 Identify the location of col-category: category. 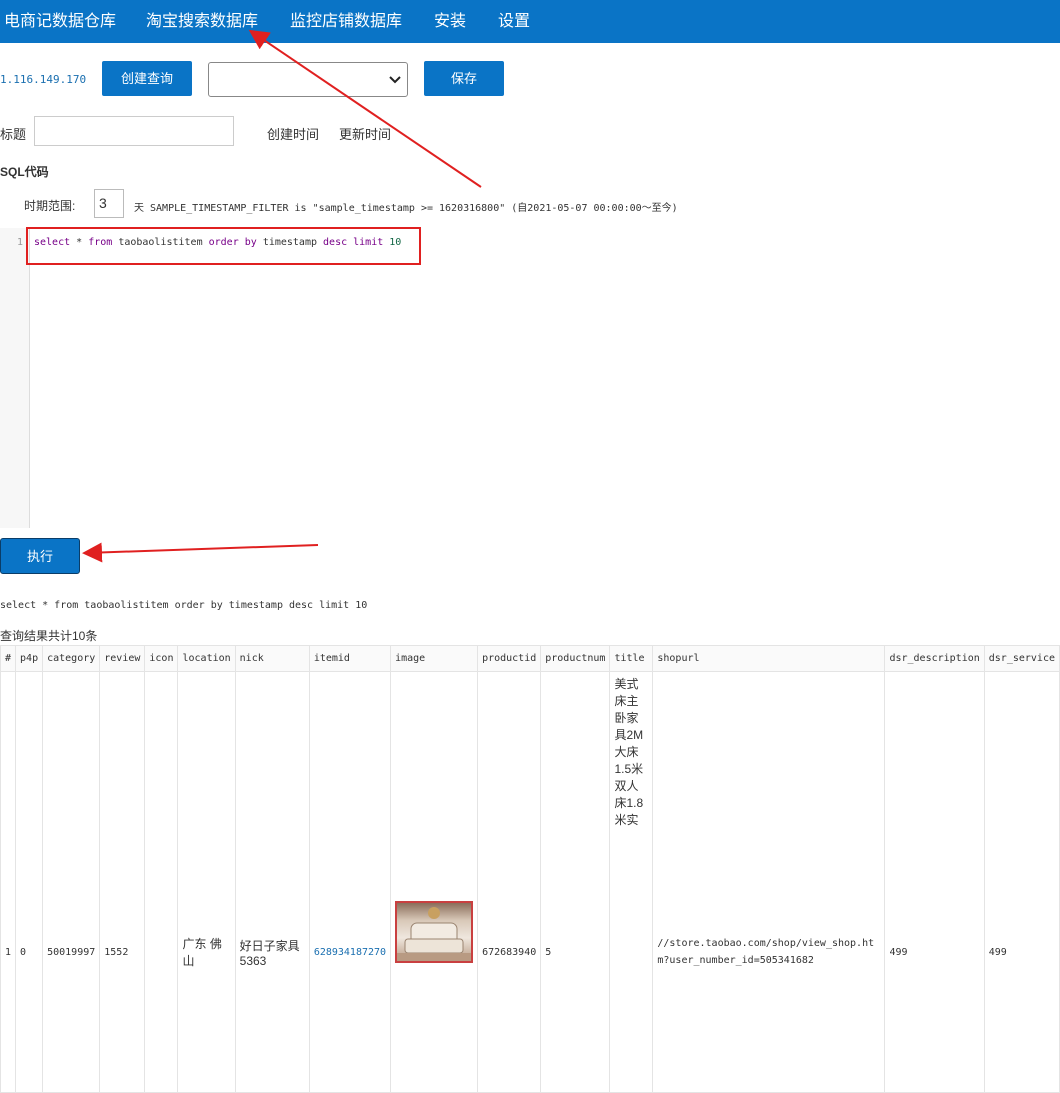
(71, 658).